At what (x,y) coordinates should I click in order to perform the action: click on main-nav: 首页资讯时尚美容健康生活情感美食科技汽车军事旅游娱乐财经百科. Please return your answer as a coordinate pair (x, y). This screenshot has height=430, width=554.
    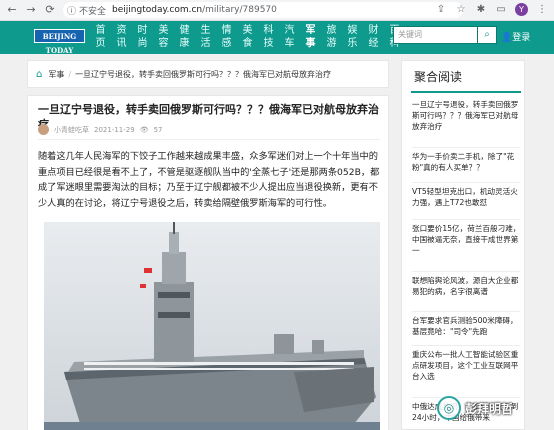
    Looking at the image, I should click on (247, 37).